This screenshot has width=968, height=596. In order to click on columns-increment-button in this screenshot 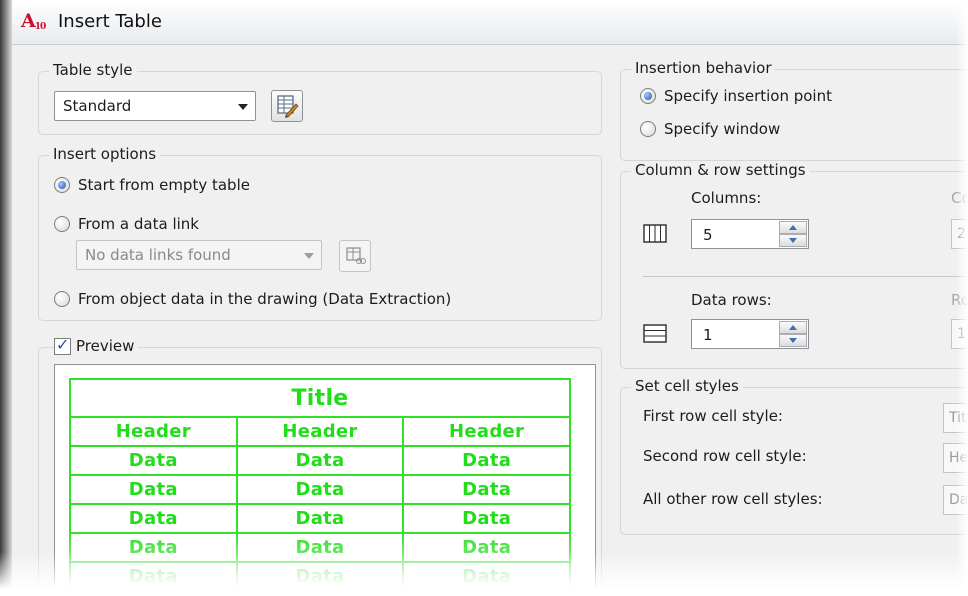, I will do `click(793, 227)`.